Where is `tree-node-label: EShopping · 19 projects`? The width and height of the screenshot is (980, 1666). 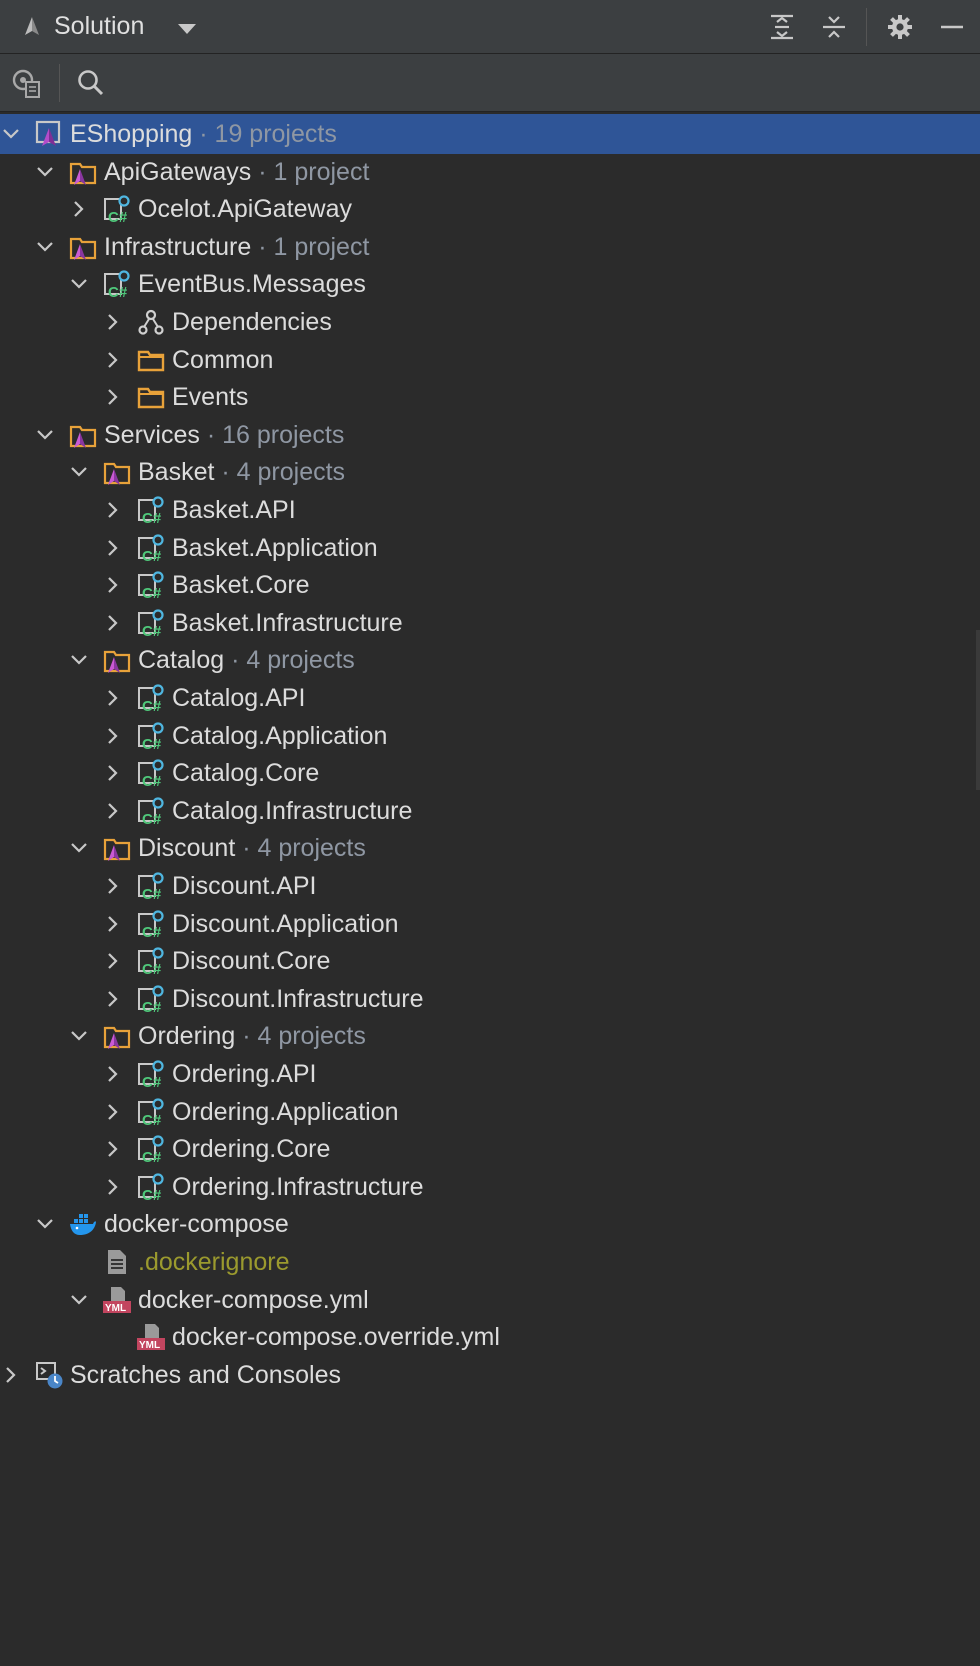 tree-node-label: EShopping · 19 projects is located at coordinates (203, 134).